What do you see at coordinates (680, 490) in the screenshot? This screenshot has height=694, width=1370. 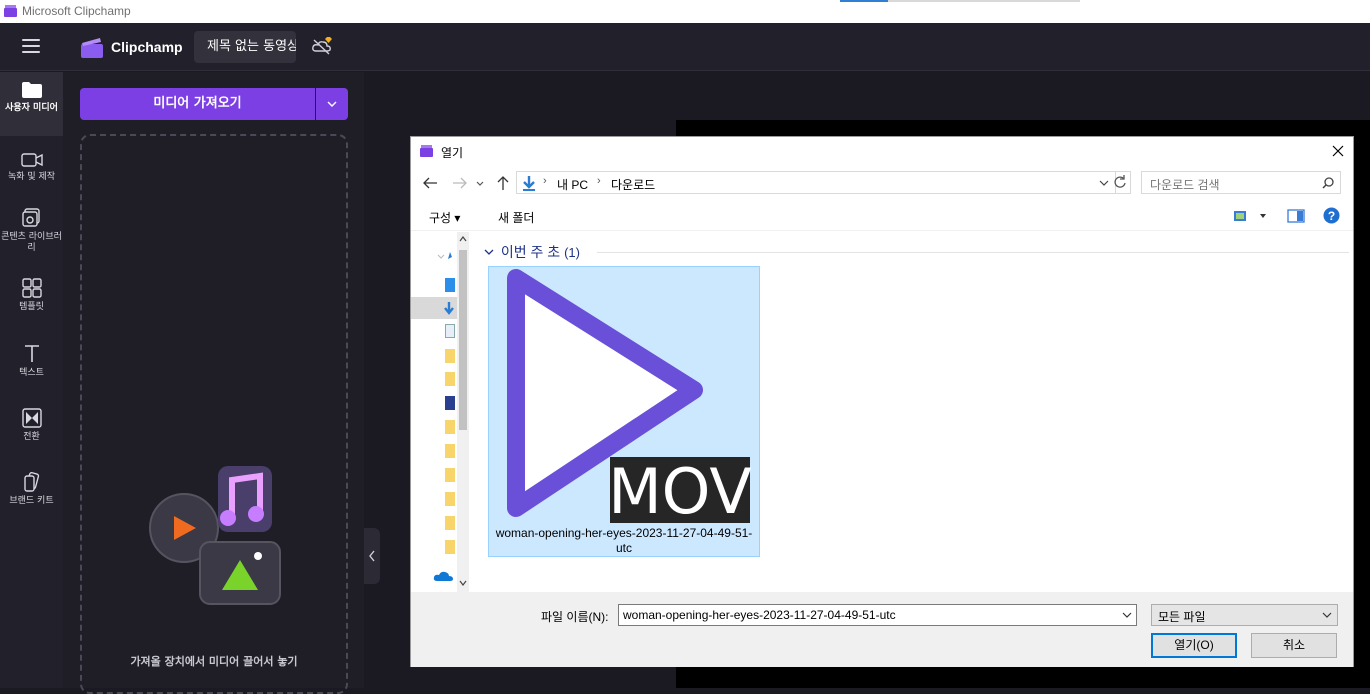 I see `mov-badge-text: MOV` at bounding box center [680, 490].